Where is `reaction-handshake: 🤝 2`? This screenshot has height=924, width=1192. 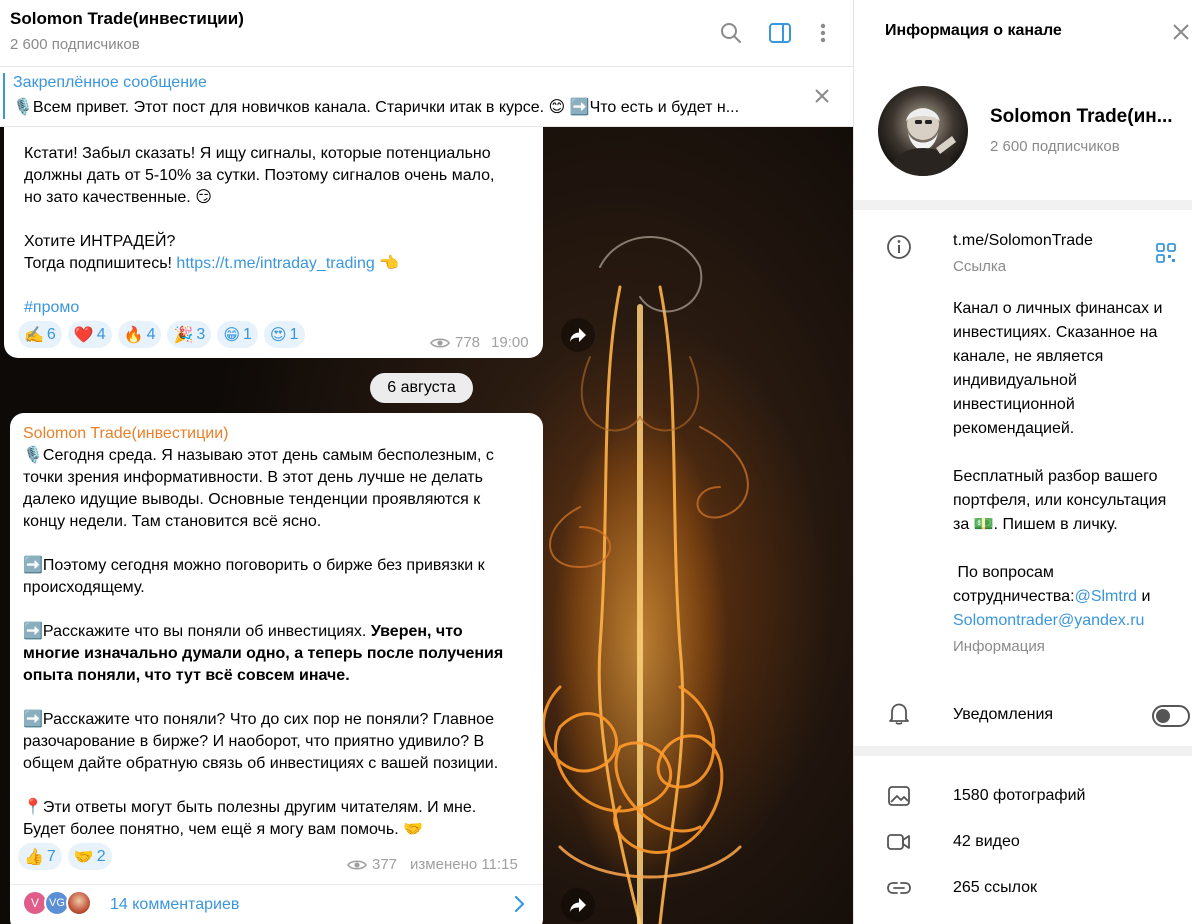
reaction-handshake: 🤝 2 is located at coordinates (89, 856).